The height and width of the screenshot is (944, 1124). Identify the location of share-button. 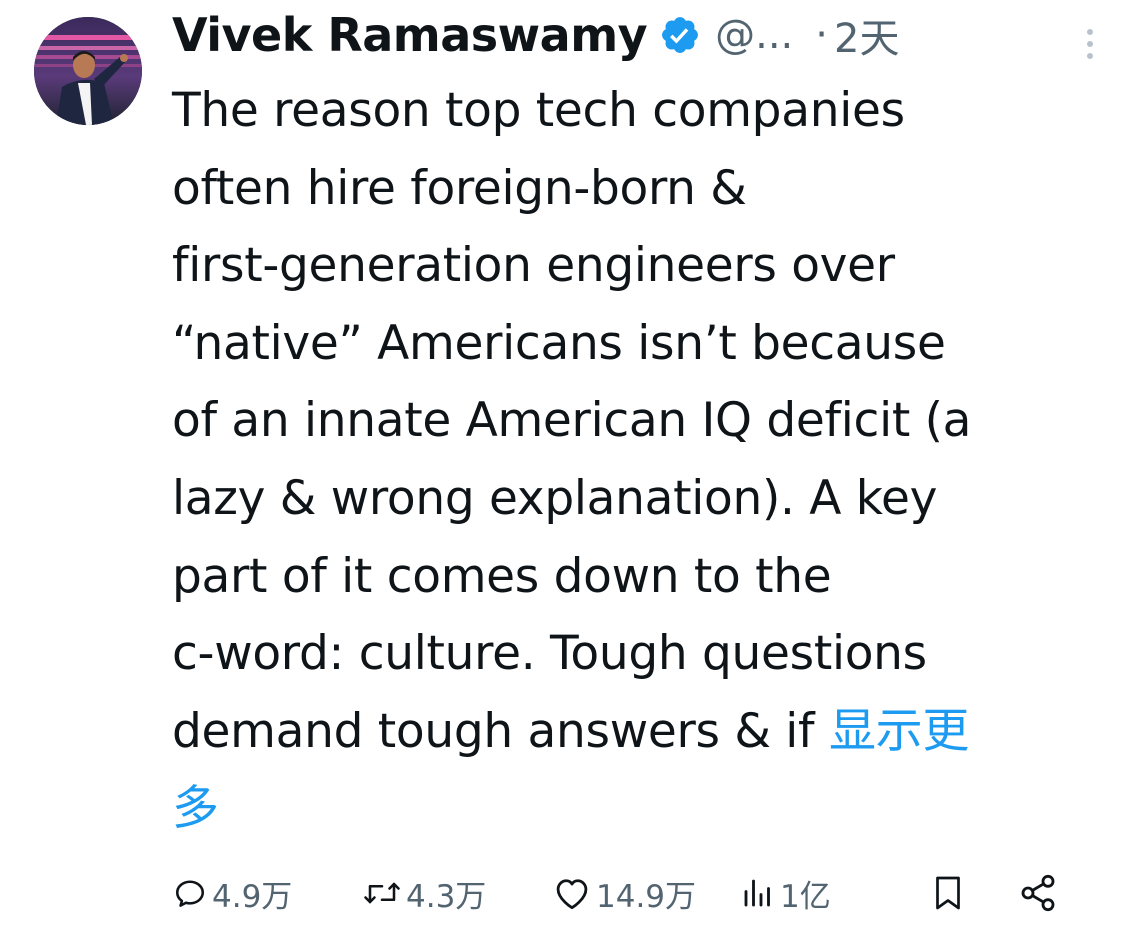
(1038, 893).